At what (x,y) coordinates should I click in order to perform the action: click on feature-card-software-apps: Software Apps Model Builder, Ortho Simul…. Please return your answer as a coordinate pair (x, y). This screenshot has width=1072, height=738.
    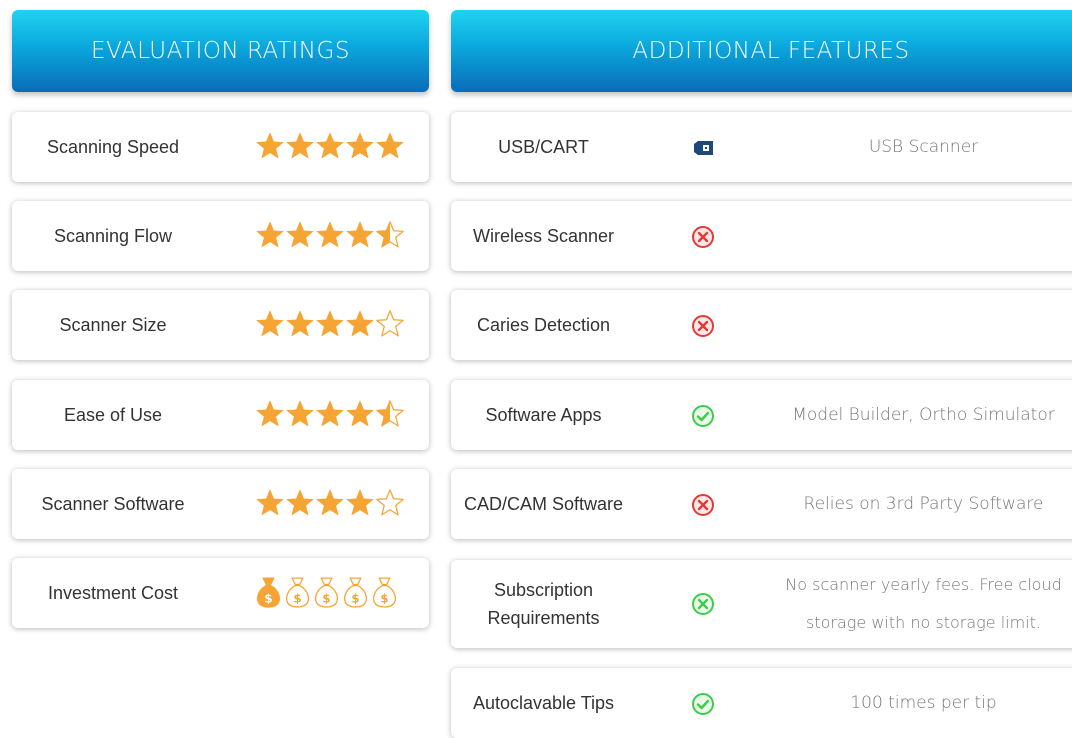
    Looking at the image, I should click on (761, 415).